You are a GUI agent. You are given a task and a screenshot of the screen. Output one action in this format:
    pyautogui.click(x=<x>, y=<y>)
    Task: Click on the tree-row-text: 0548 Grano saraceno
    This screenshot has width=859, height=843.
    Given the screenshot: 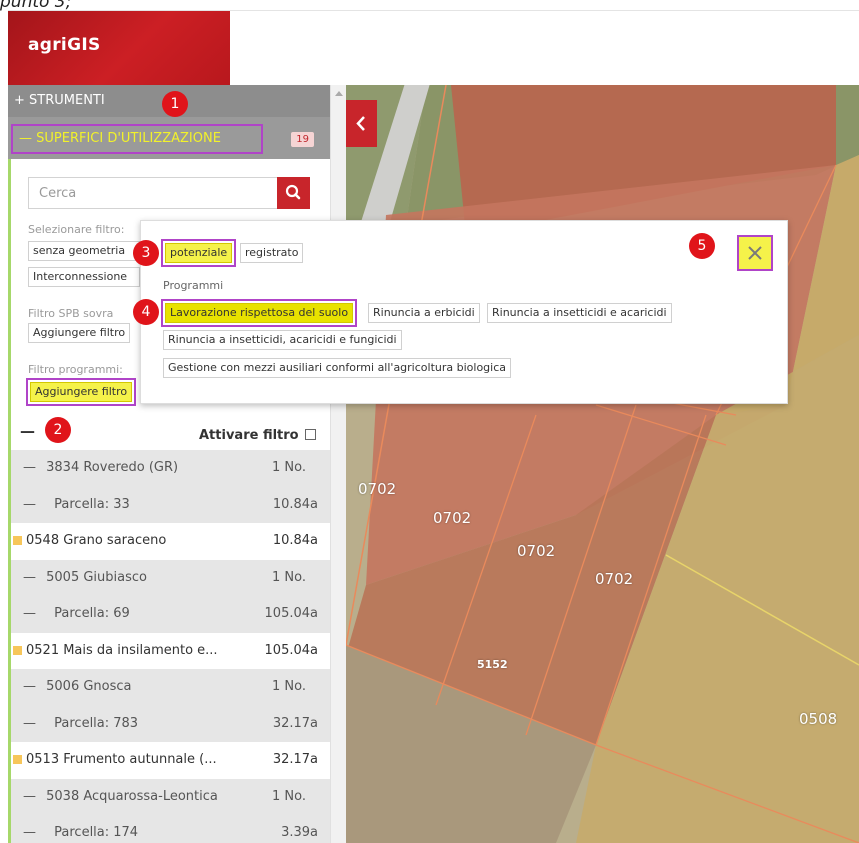 What is the action you would take?
    pyautogui.click(x=96, y=540)
    